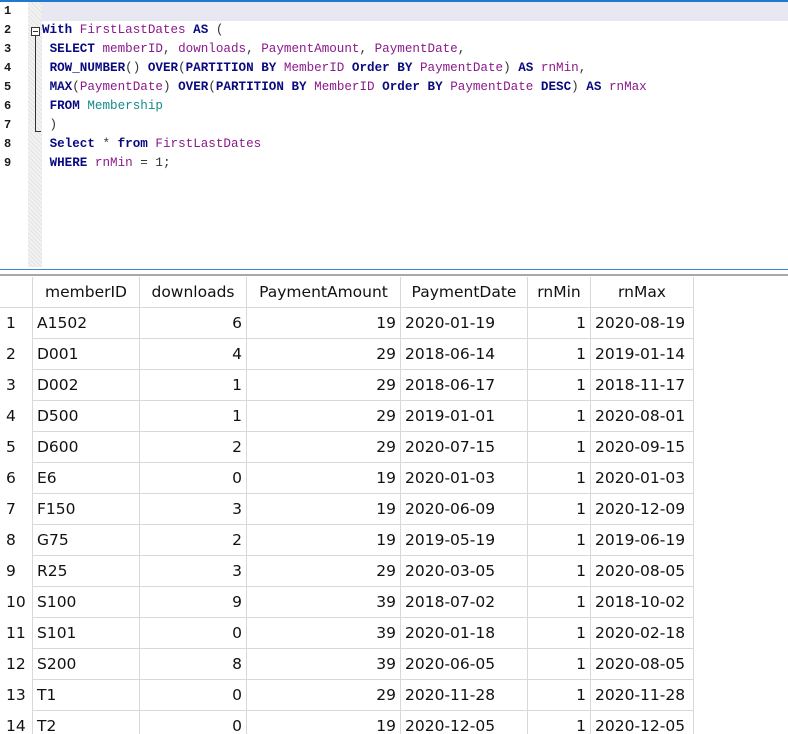  Describe the element at coordinates (642, 447) in the screenshot. I see `cell-rnmax: 2020-09-15` at that location.